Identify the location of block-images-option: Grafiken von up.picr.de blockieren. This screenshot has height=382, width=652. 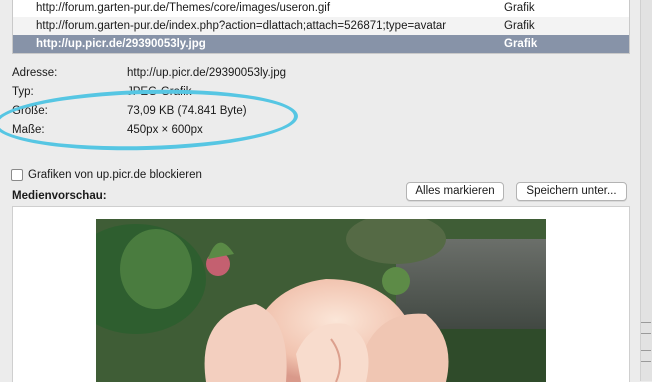
(106, 175).